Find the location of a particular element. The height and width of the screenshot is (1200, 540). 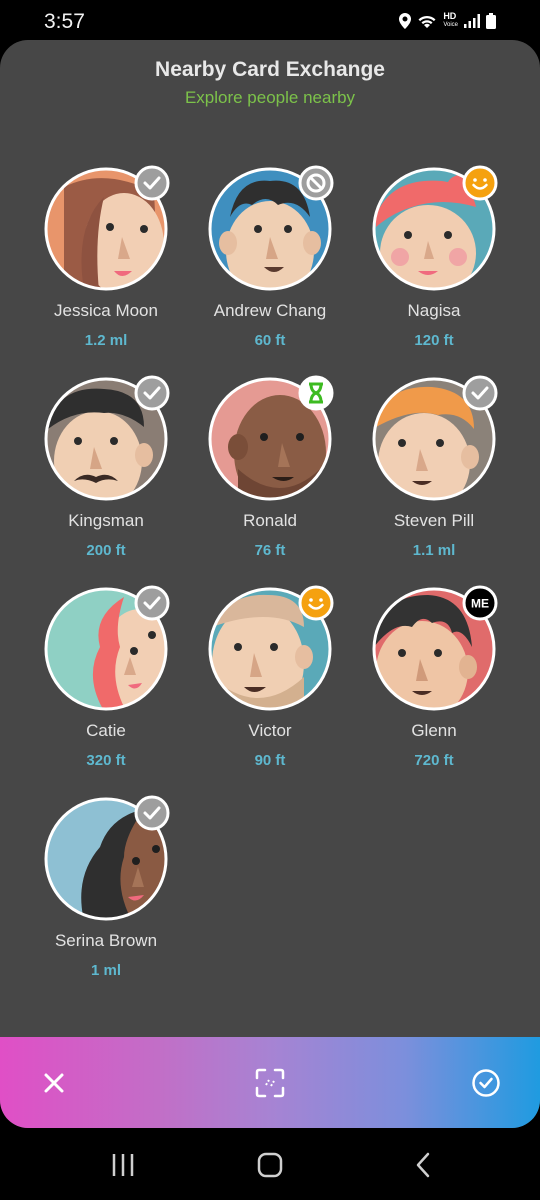

wifi-icon is located at coordinates (427, 21).